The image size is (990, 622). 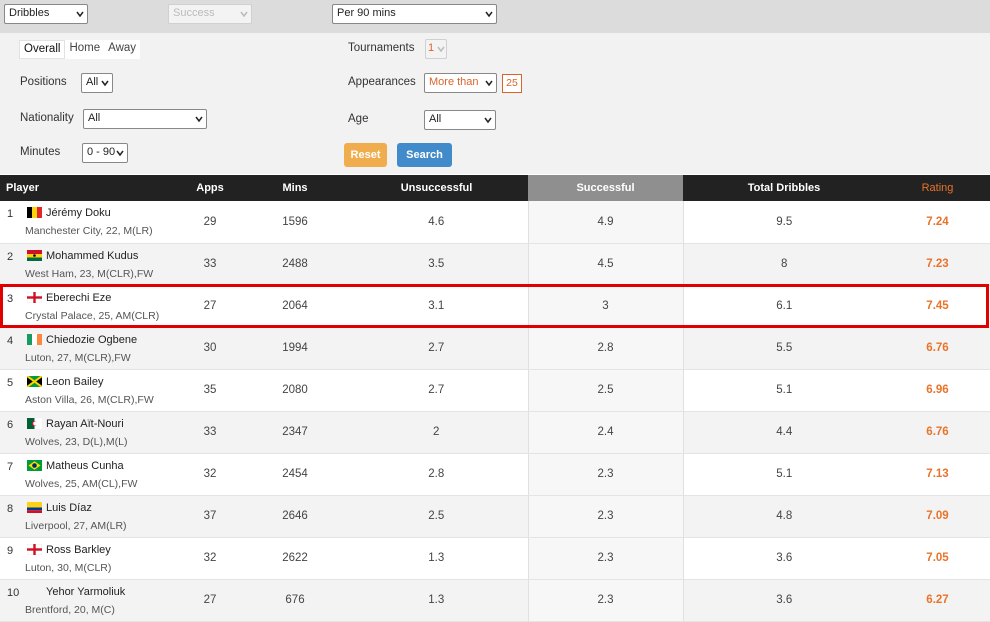 I want to click on total-dribbles-cell: 3.6, so click(x=784, y=558).